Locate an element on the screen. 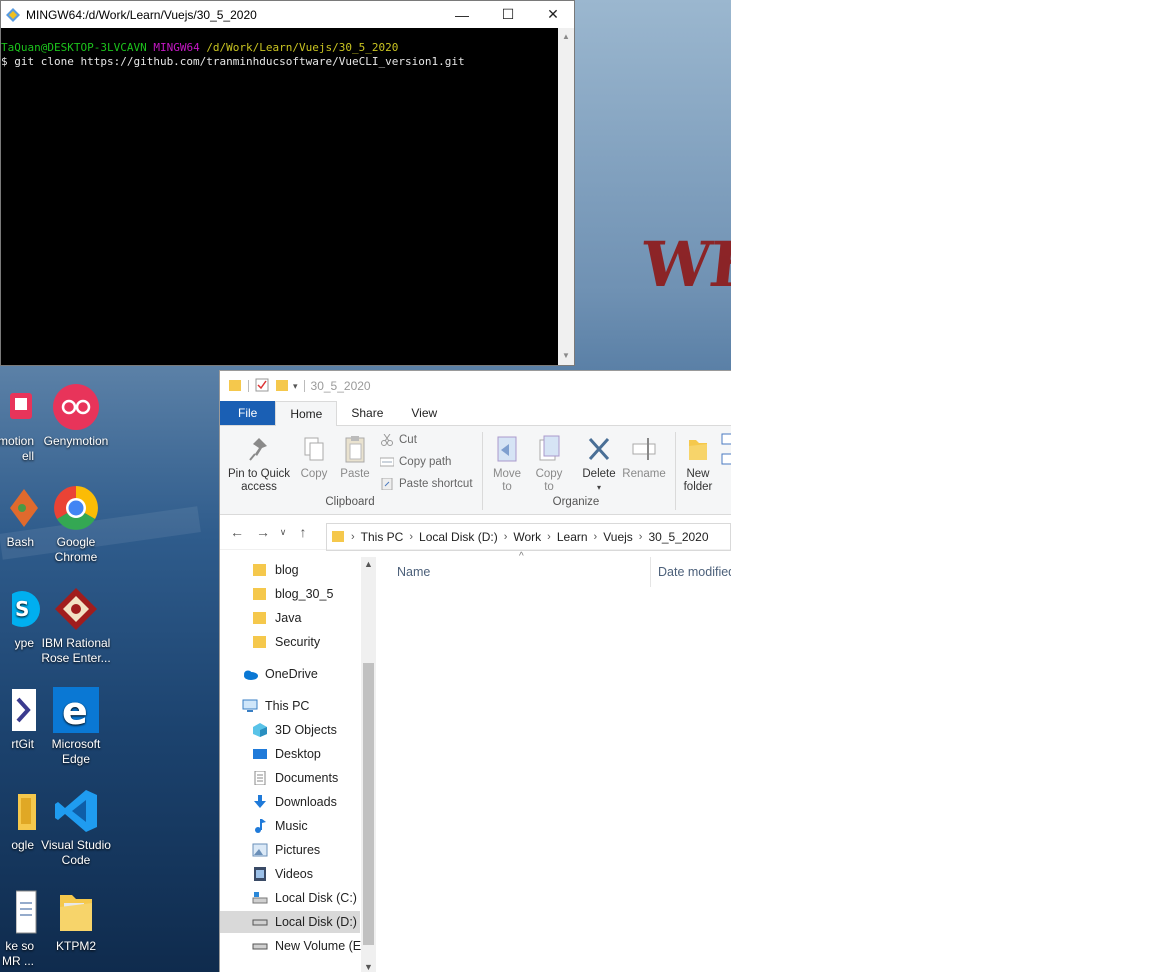 The width and height of the screenshot is (1152, 972). desktop-icon-edge: e Microsoft Edge is located at coordinates (76, 727).